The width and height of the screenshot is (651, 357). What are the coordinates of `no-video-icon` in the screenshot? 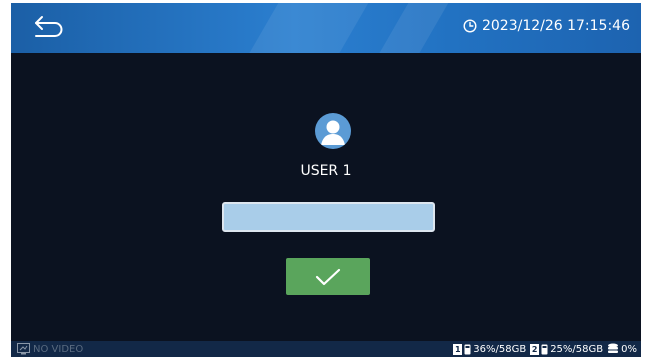 It's located at (23, 349).